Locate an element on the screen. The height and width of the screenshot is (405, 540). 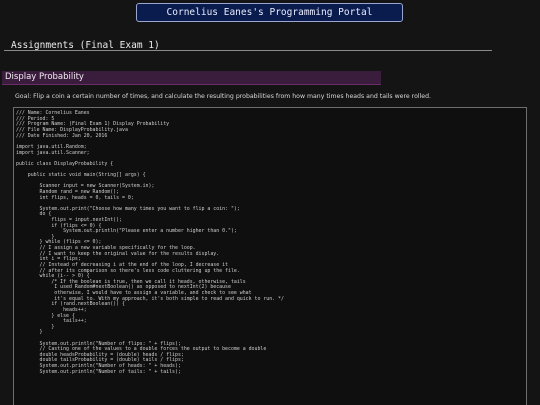
code-line: } is located at coordinates (29, 332).